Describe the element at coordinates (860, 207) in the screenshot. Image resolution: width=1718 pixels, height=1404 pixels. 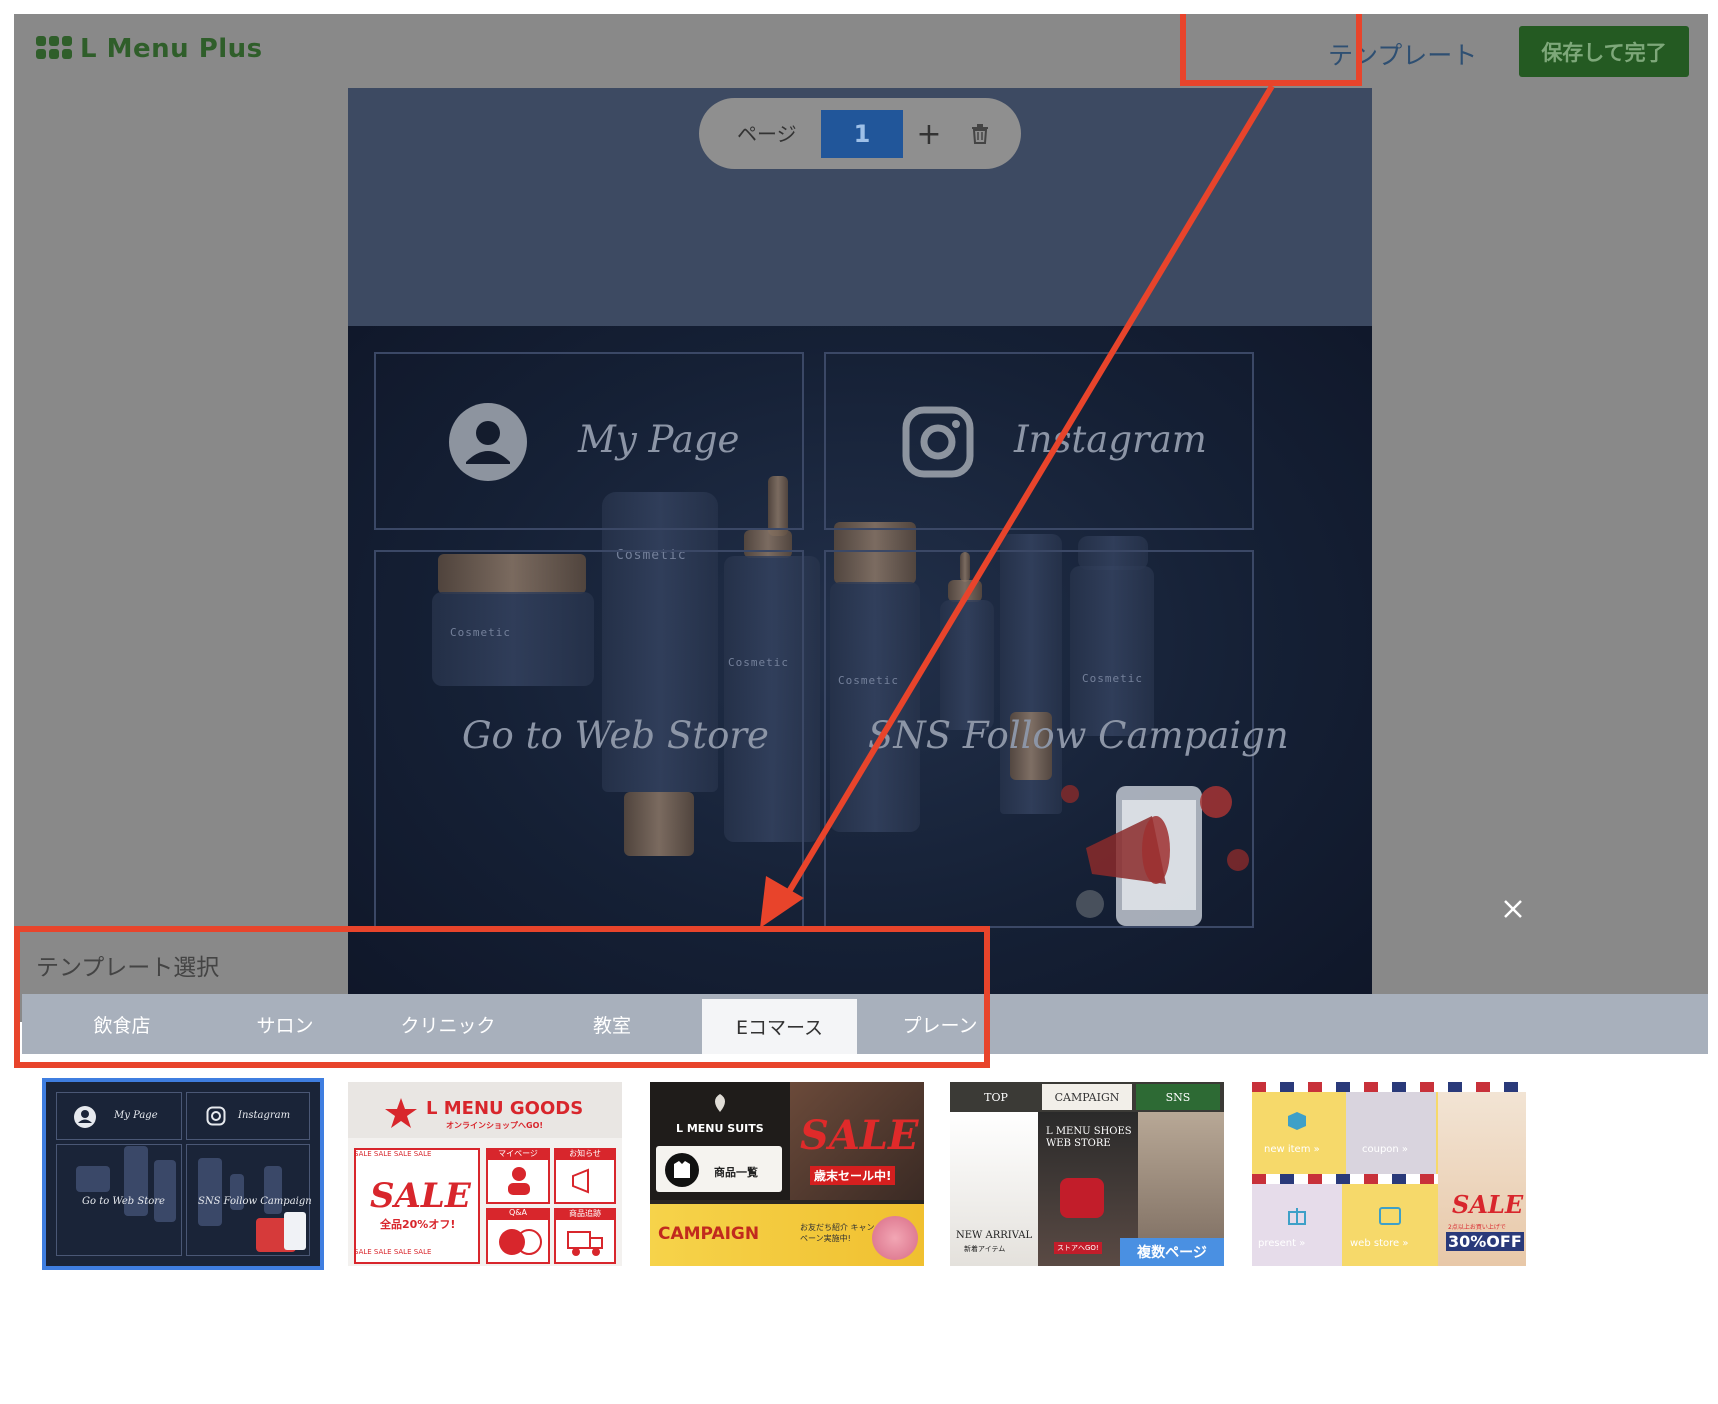
I see `canvas-header-area: ページ 1 +` at that location.